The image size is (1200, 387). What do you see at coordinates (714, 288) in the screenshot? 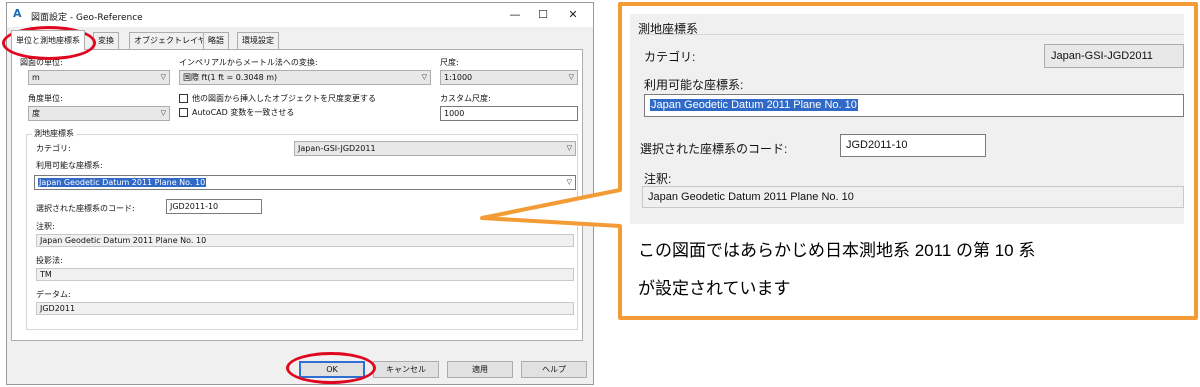
I see `caption-line-2: が設定されています` at bounding box center [714, 288].